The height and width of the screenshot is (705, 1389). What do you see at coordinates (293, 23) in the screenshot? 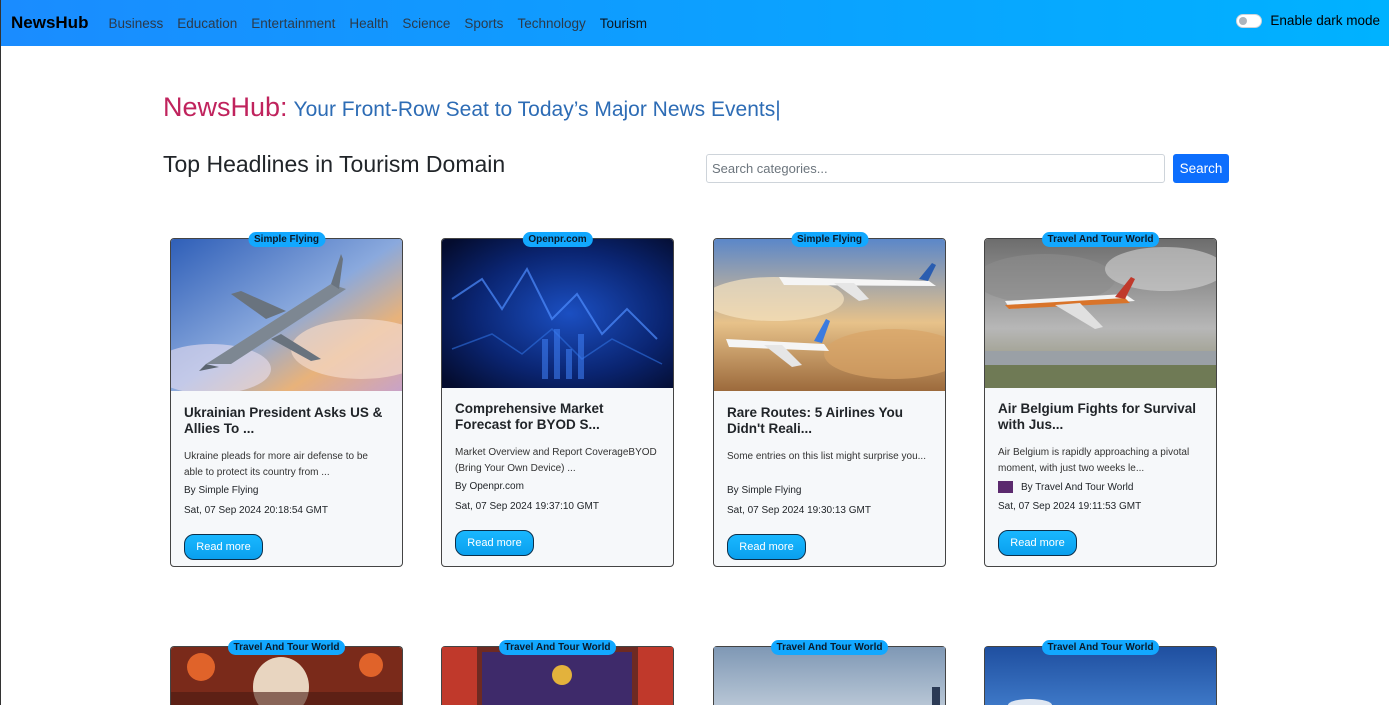
I see `nav-link-entertainment: Entertainment` at bounding box center [293, 23].